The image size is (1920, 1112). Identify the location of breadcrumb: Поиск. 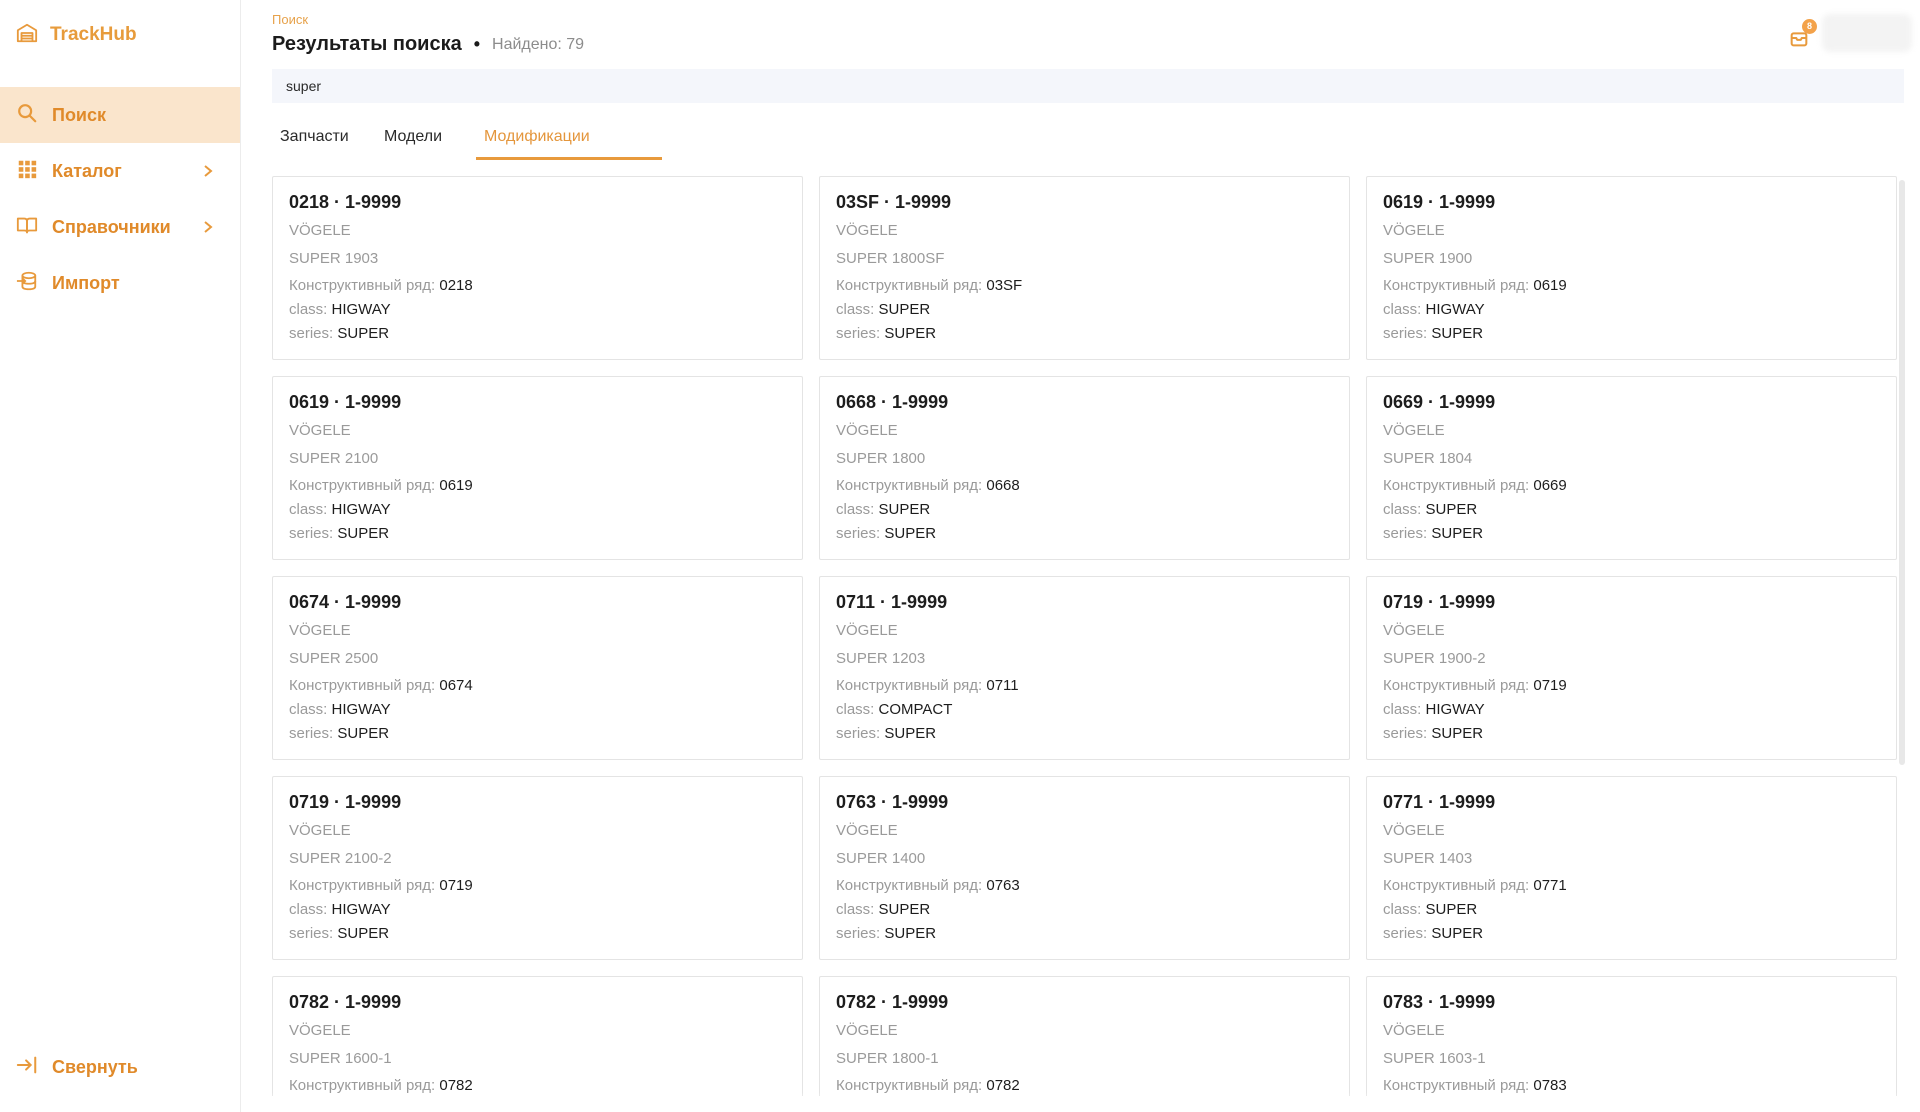
(290, 19).